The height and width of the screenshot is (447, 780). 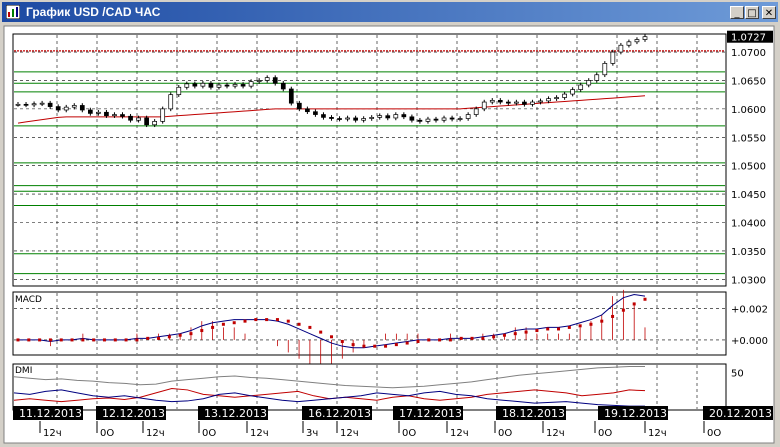 I want to click on maximize-button: □, so click(x=752, y=12).